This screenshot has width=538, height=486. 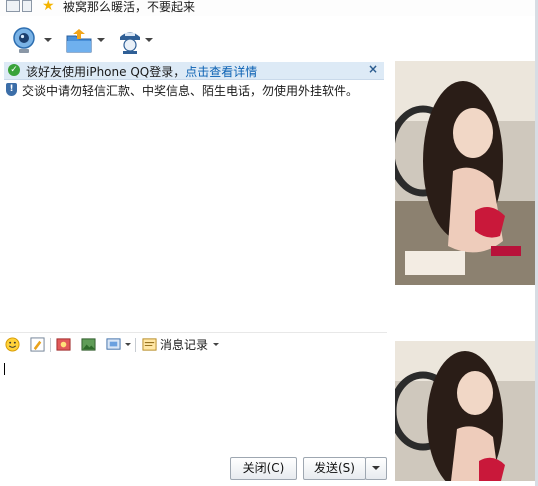 What do you see at coordinates (12, 344) in the screenshot?
I see `emoji-icon` at bounding box center [12, 344].